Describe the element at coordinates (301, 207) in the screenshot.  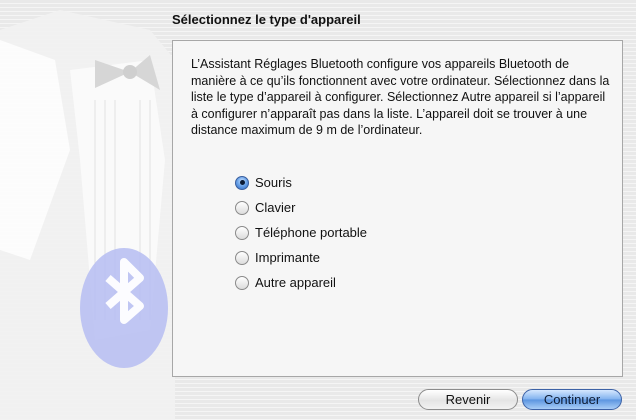
I see `radio-clavier: Clavier` at that location.